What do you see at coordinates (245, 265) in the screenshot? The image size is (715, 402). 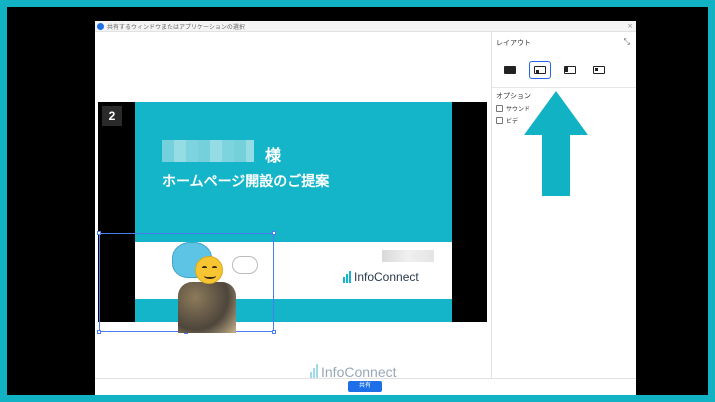 I see `mascot-hand-icon` at bounding box center [245, 265].